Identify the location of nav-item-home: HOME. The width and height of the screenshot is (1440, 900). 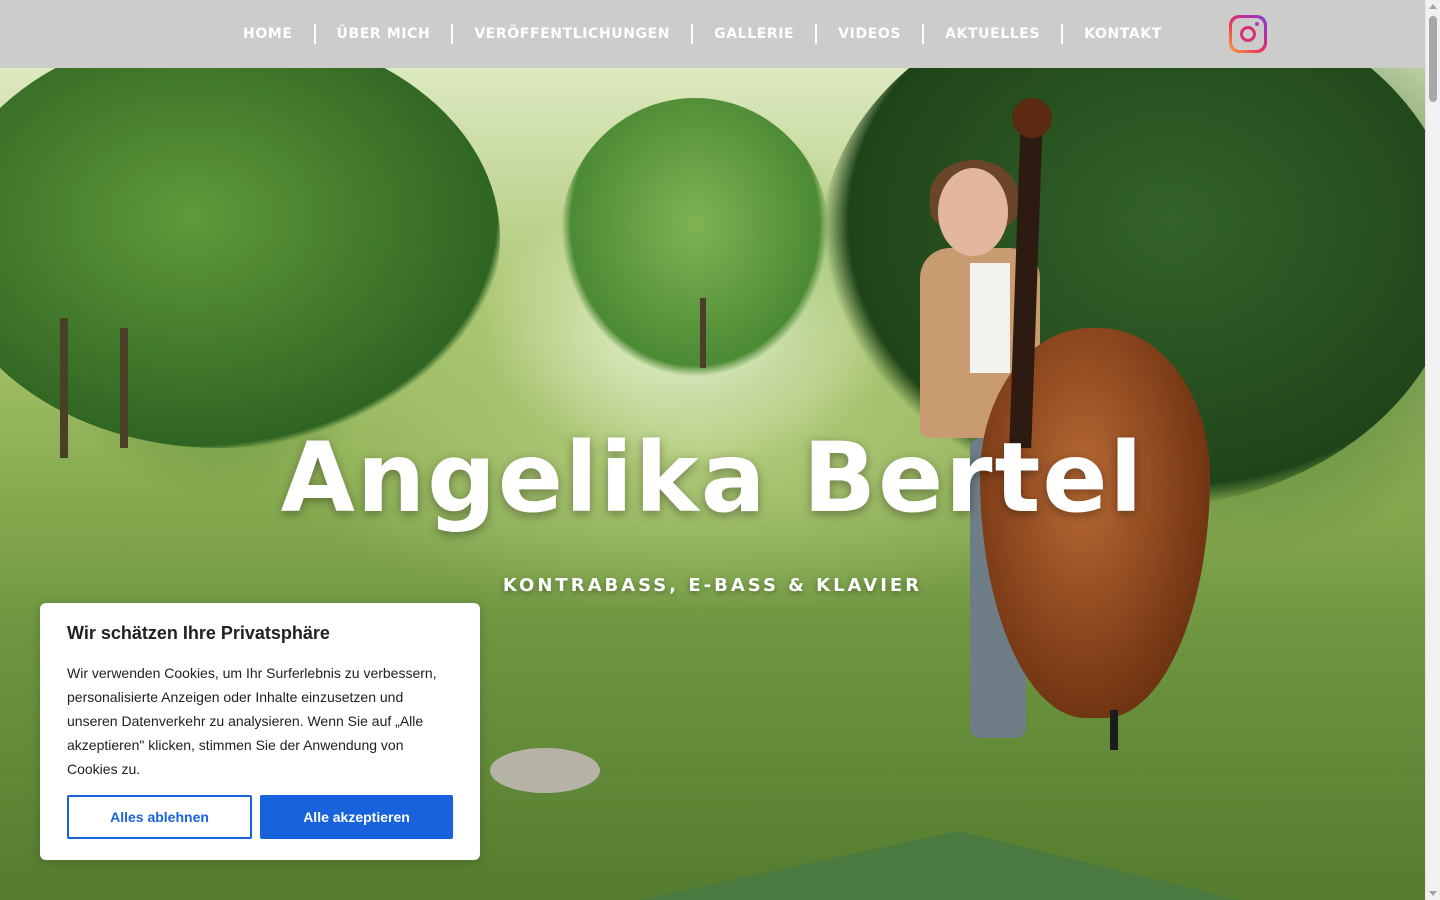
(268, 34).